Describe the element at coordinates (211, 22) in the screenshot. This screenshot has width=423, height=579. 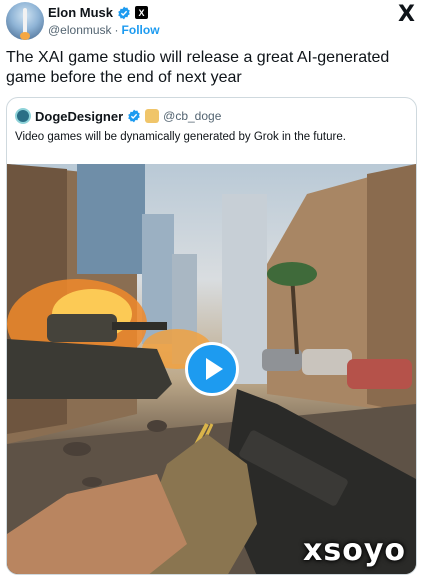
I see `tweet-header: Elon Musk X @elonmusk · Follow X` at that location.